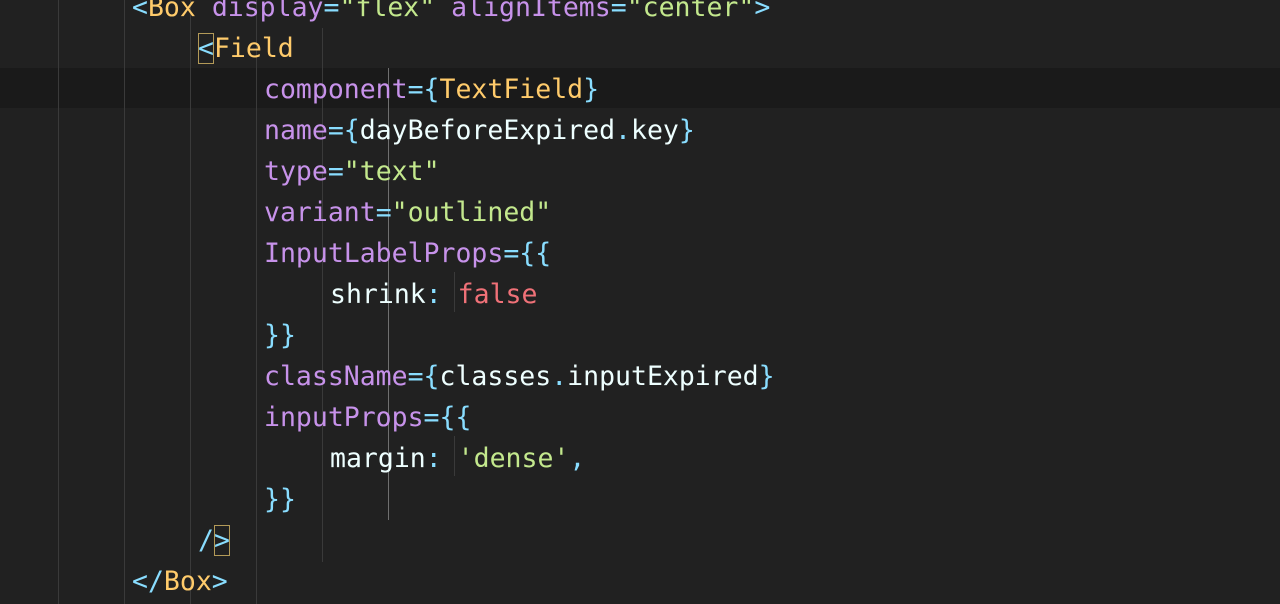  What do you see at coordinates (471, 212) in the screenshot?
I see `code-token: "outlined"` at bounding box center [471, 212].